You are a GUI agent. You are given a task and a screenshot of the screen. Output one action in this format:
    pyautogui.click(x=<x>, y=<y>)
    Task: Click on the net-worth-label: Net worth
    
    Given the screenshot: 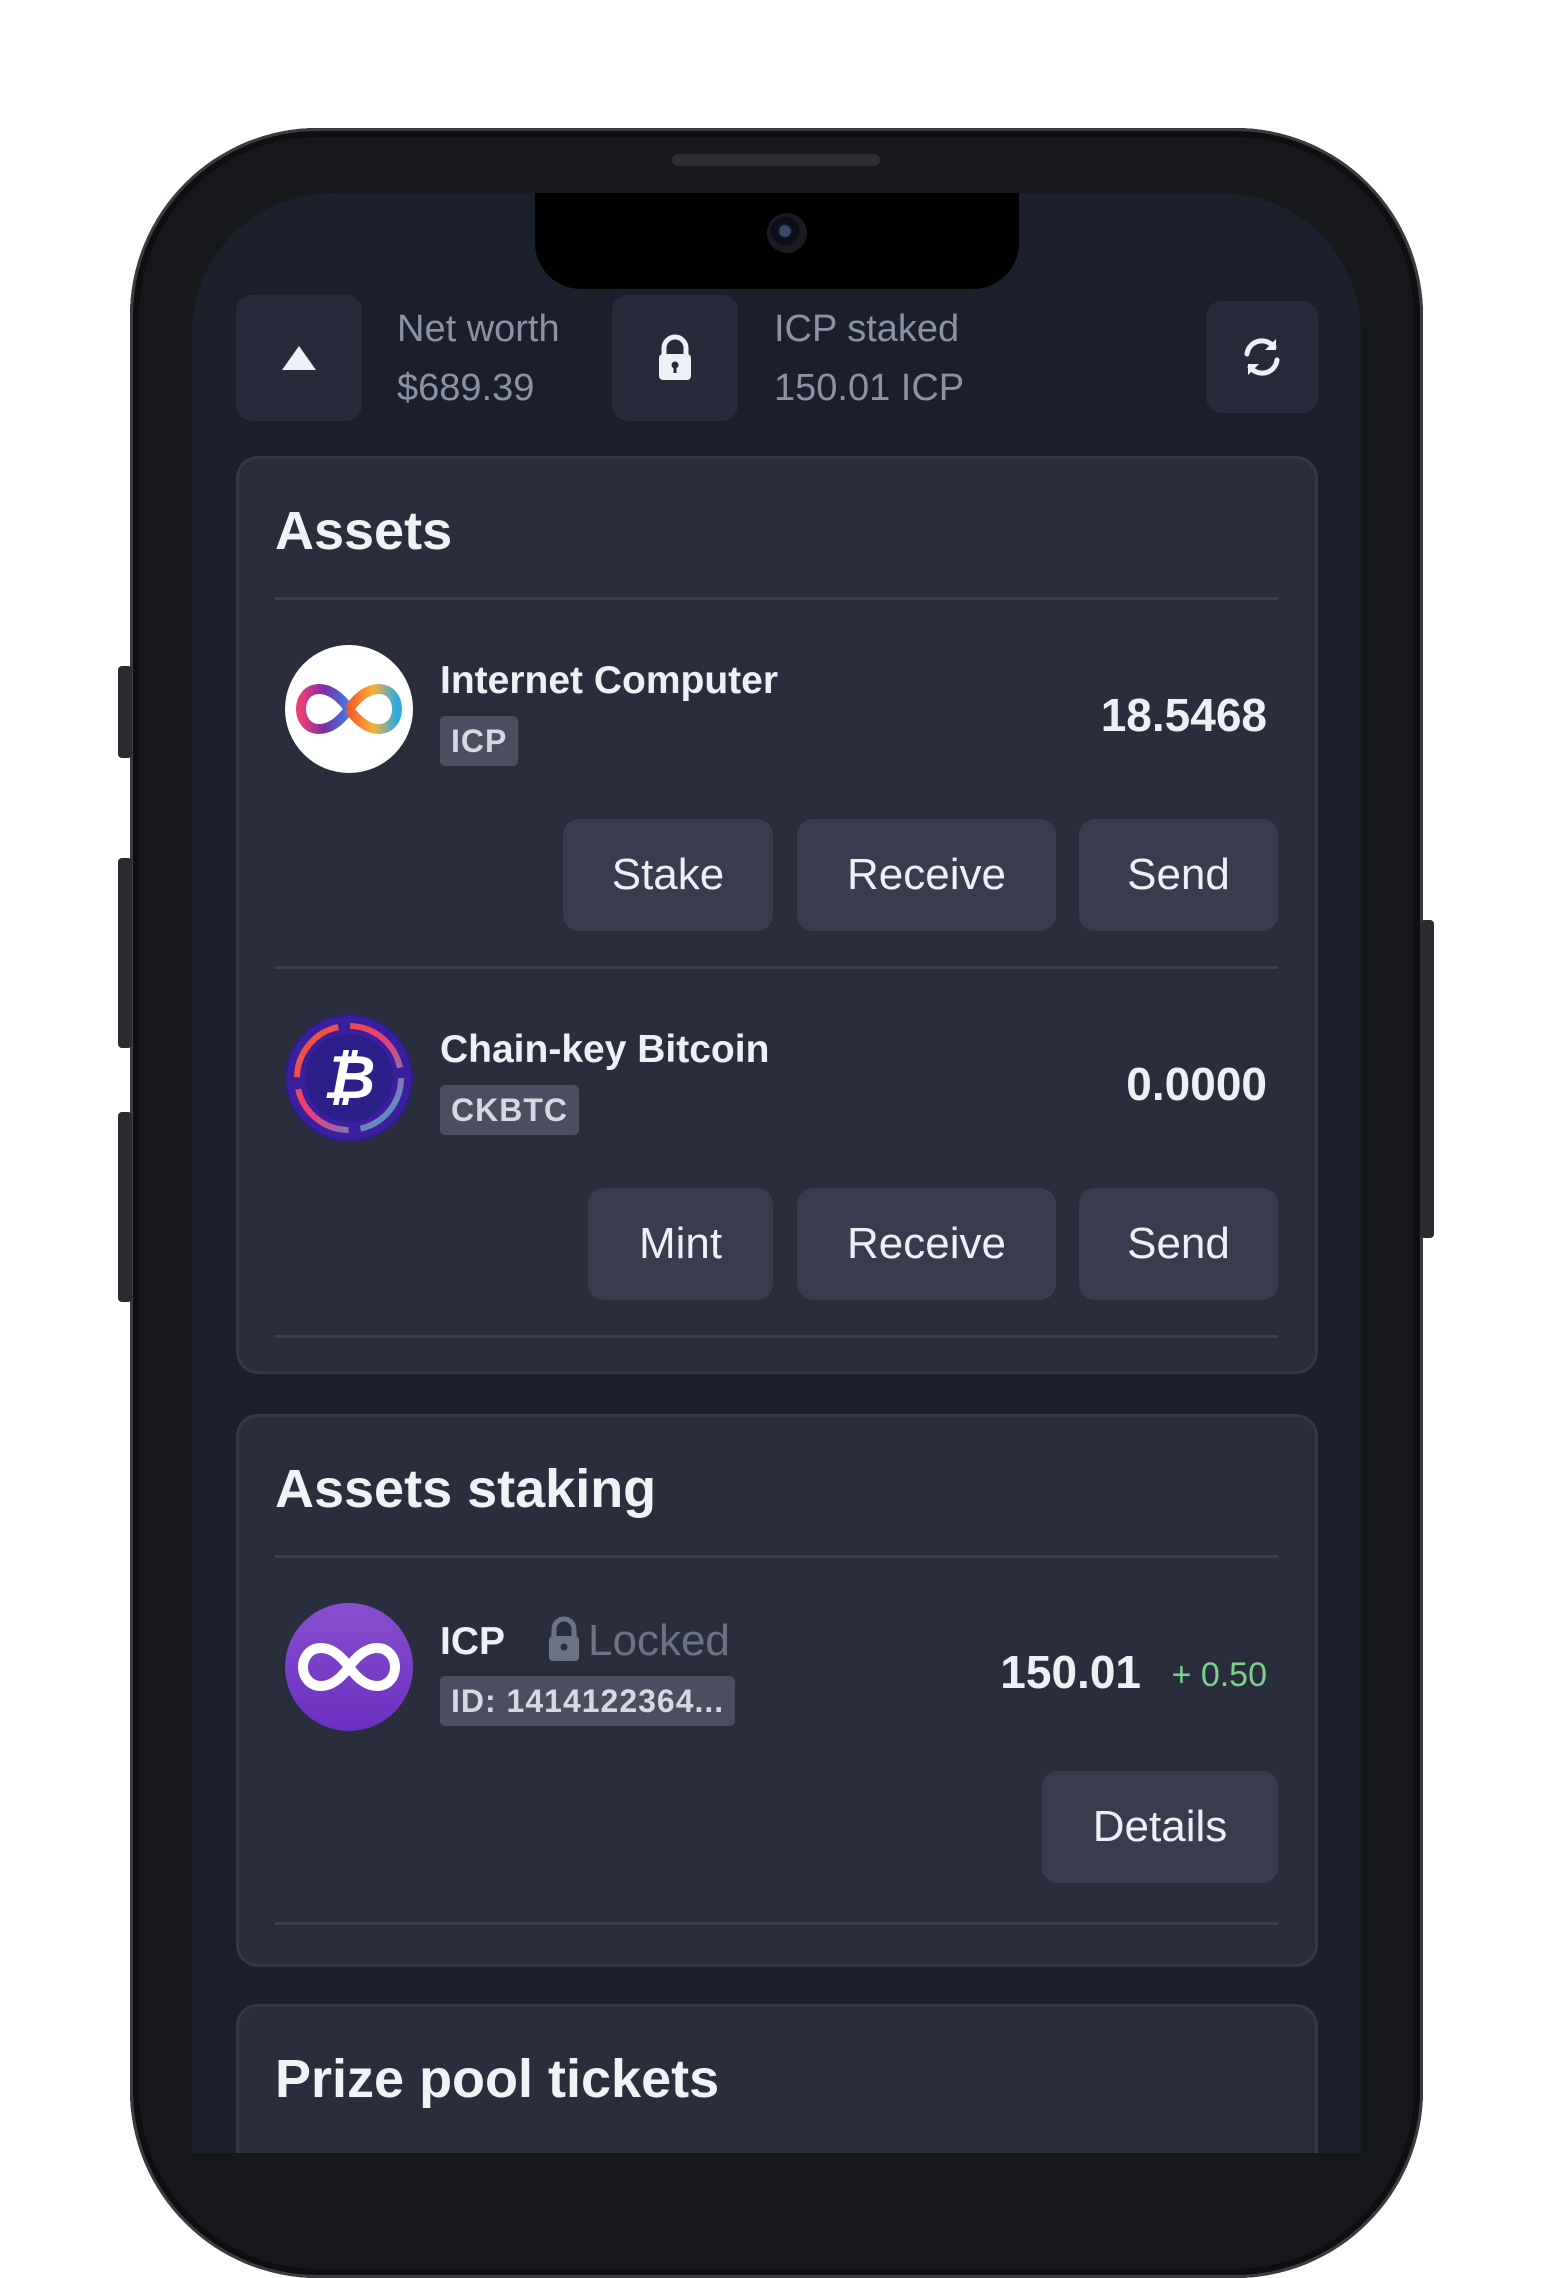 What is the action you would take?
    pyautogui.click(x=478, y=329)
    